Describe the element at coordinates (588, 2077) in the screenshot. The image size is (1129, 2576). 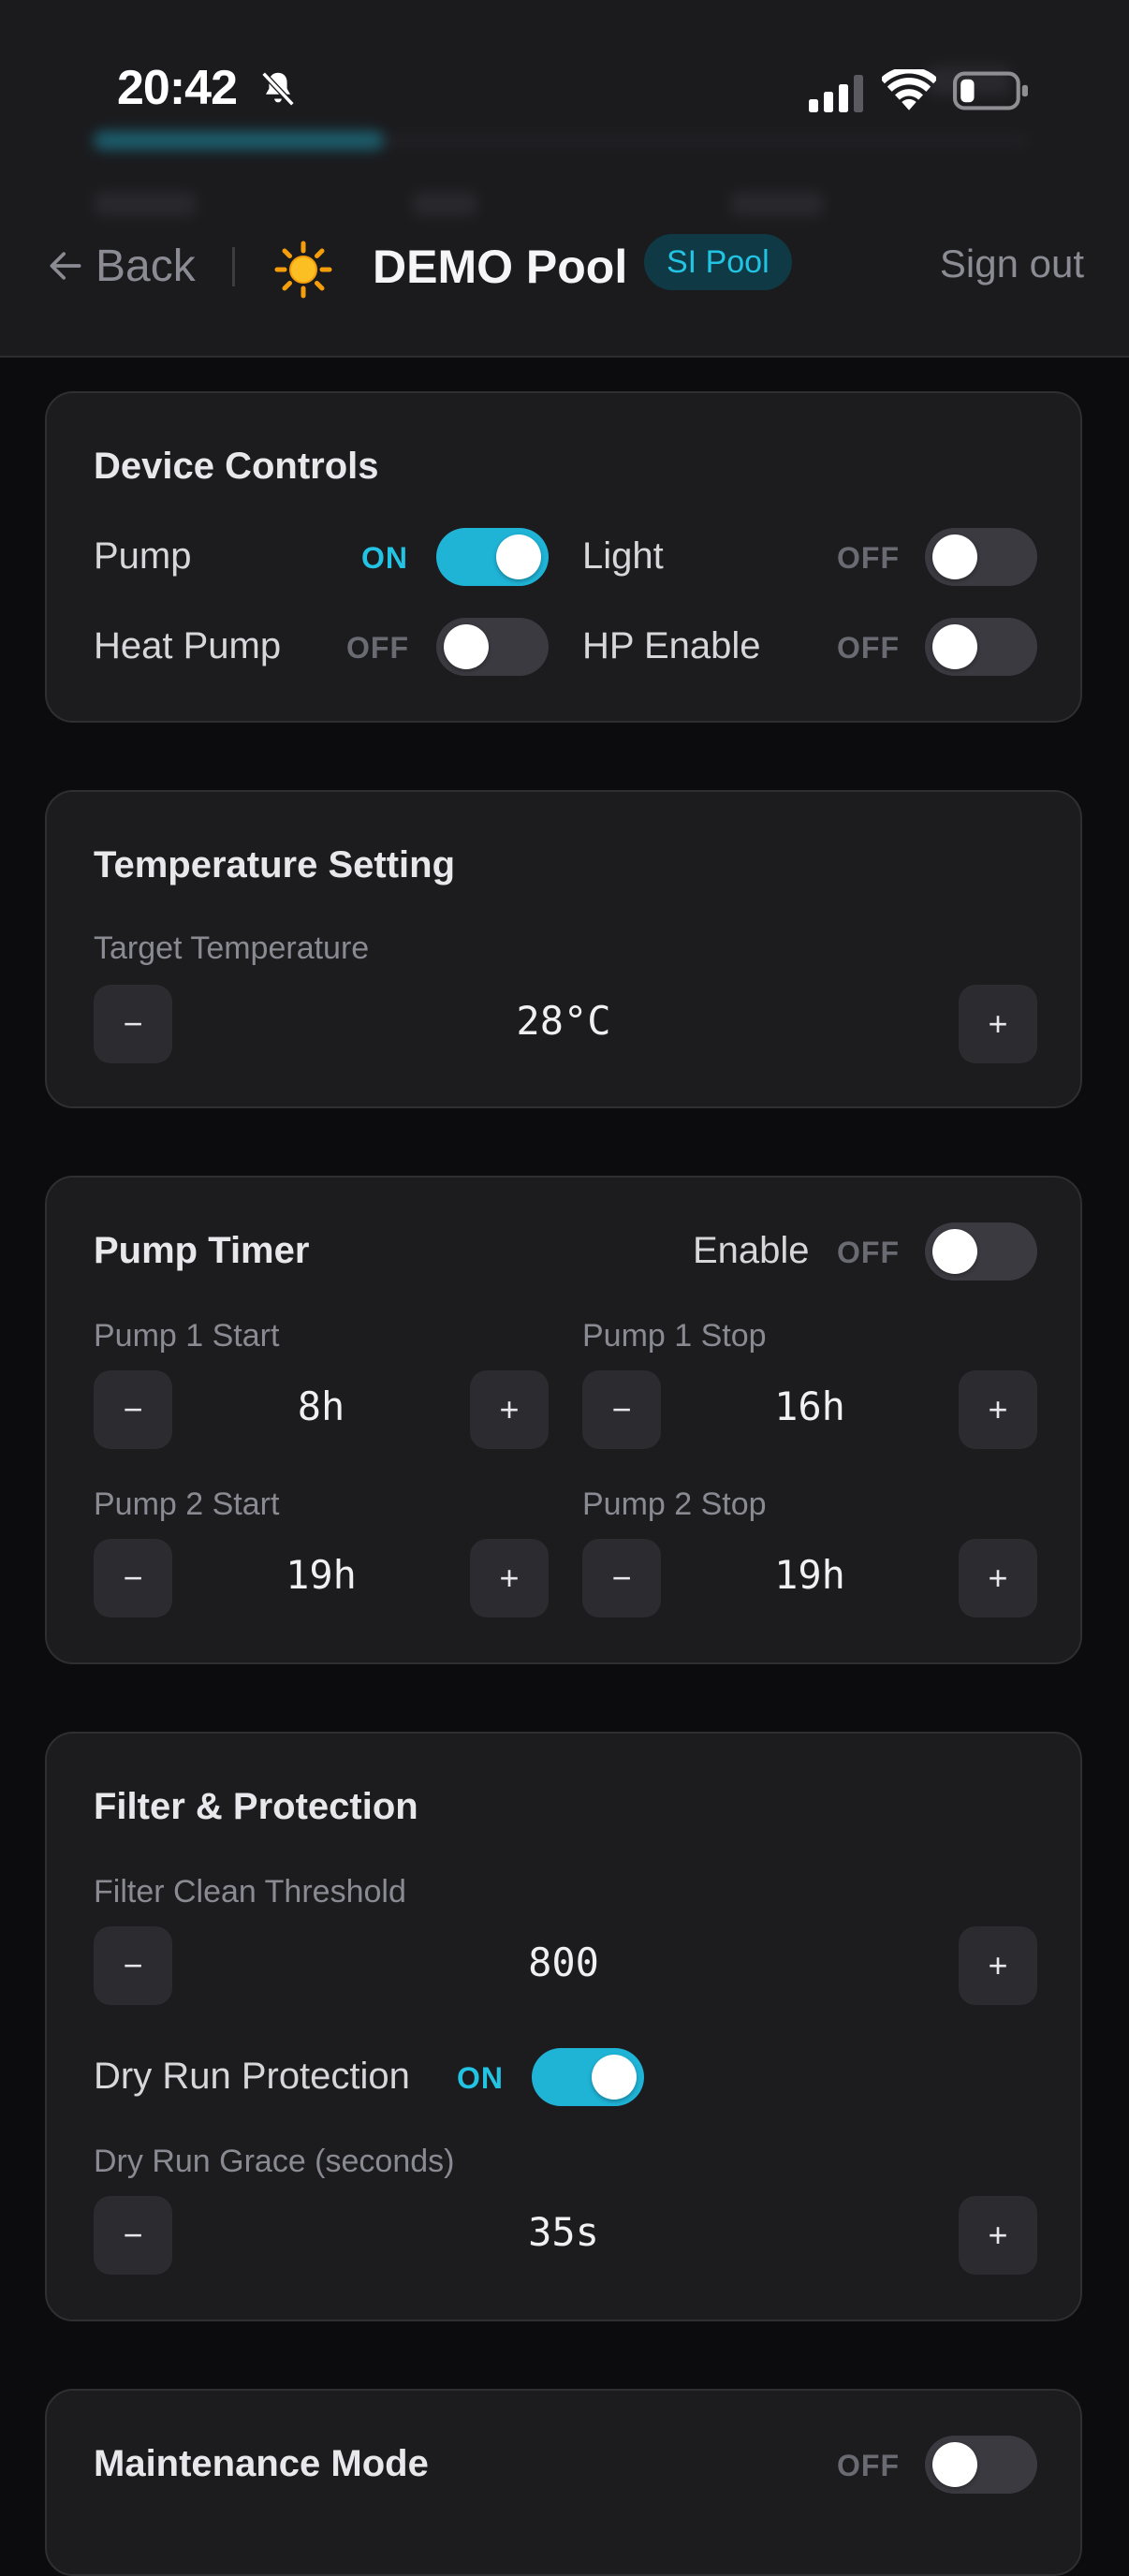
I see `dry-run-toggle` at that location.